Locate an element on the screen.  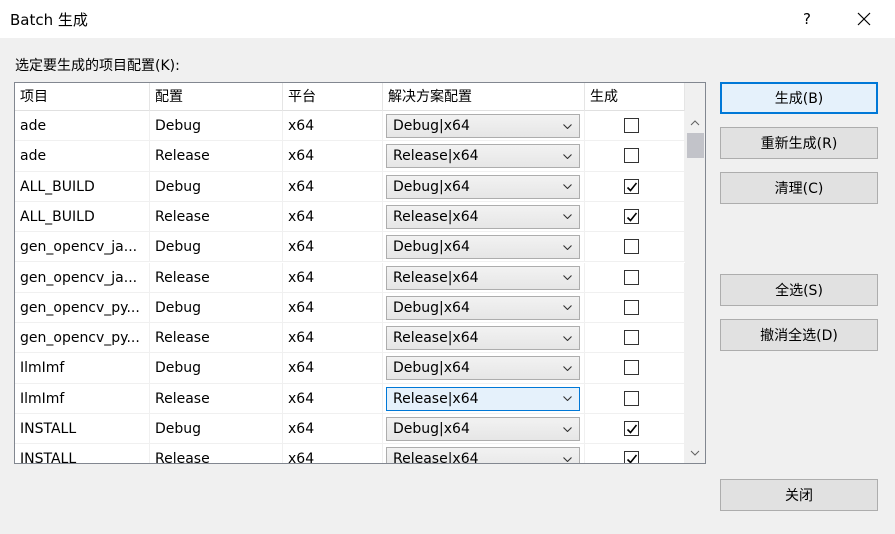
table-row: ade Release x64 Release|x64 is located at coordinates (350, 156).